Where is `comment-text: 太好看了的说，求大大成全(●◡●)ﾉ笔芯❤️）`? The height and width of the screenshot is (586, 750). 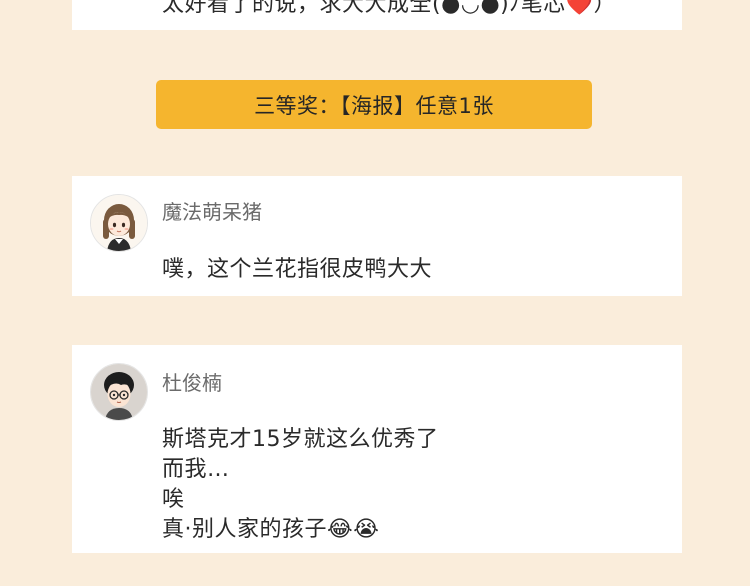 comment-text: 太好看了的说，求大大成全(●◡●)ﾉ笔芯❤️） is located at coordinates (389, 8).